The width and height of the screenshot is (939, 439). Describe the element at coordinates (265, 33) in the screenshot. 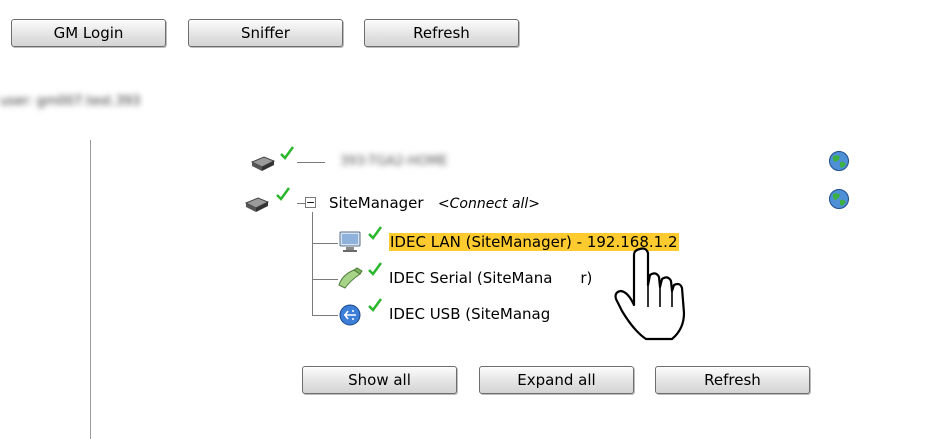

I see `sniffer-button: Sniffer` at that location.